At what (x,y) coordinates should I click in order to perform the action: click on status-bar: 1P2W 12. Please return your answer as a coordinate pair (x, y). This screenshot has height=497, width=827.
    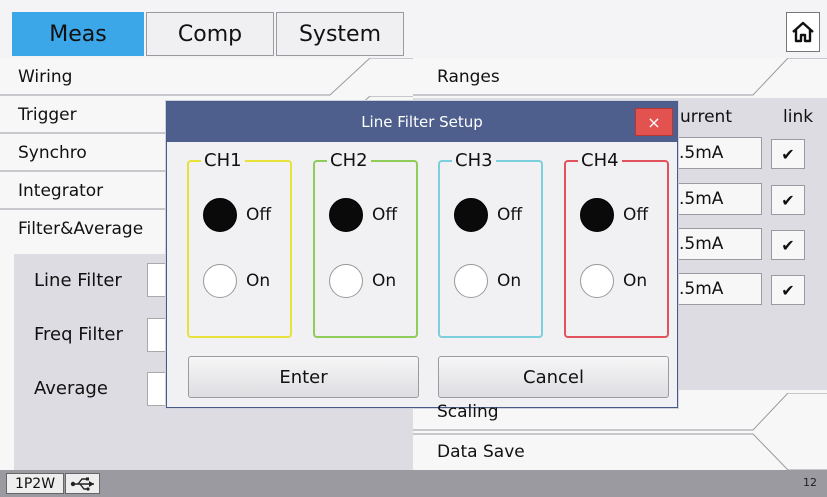
    Looking at the image, I should click on (413, 483).